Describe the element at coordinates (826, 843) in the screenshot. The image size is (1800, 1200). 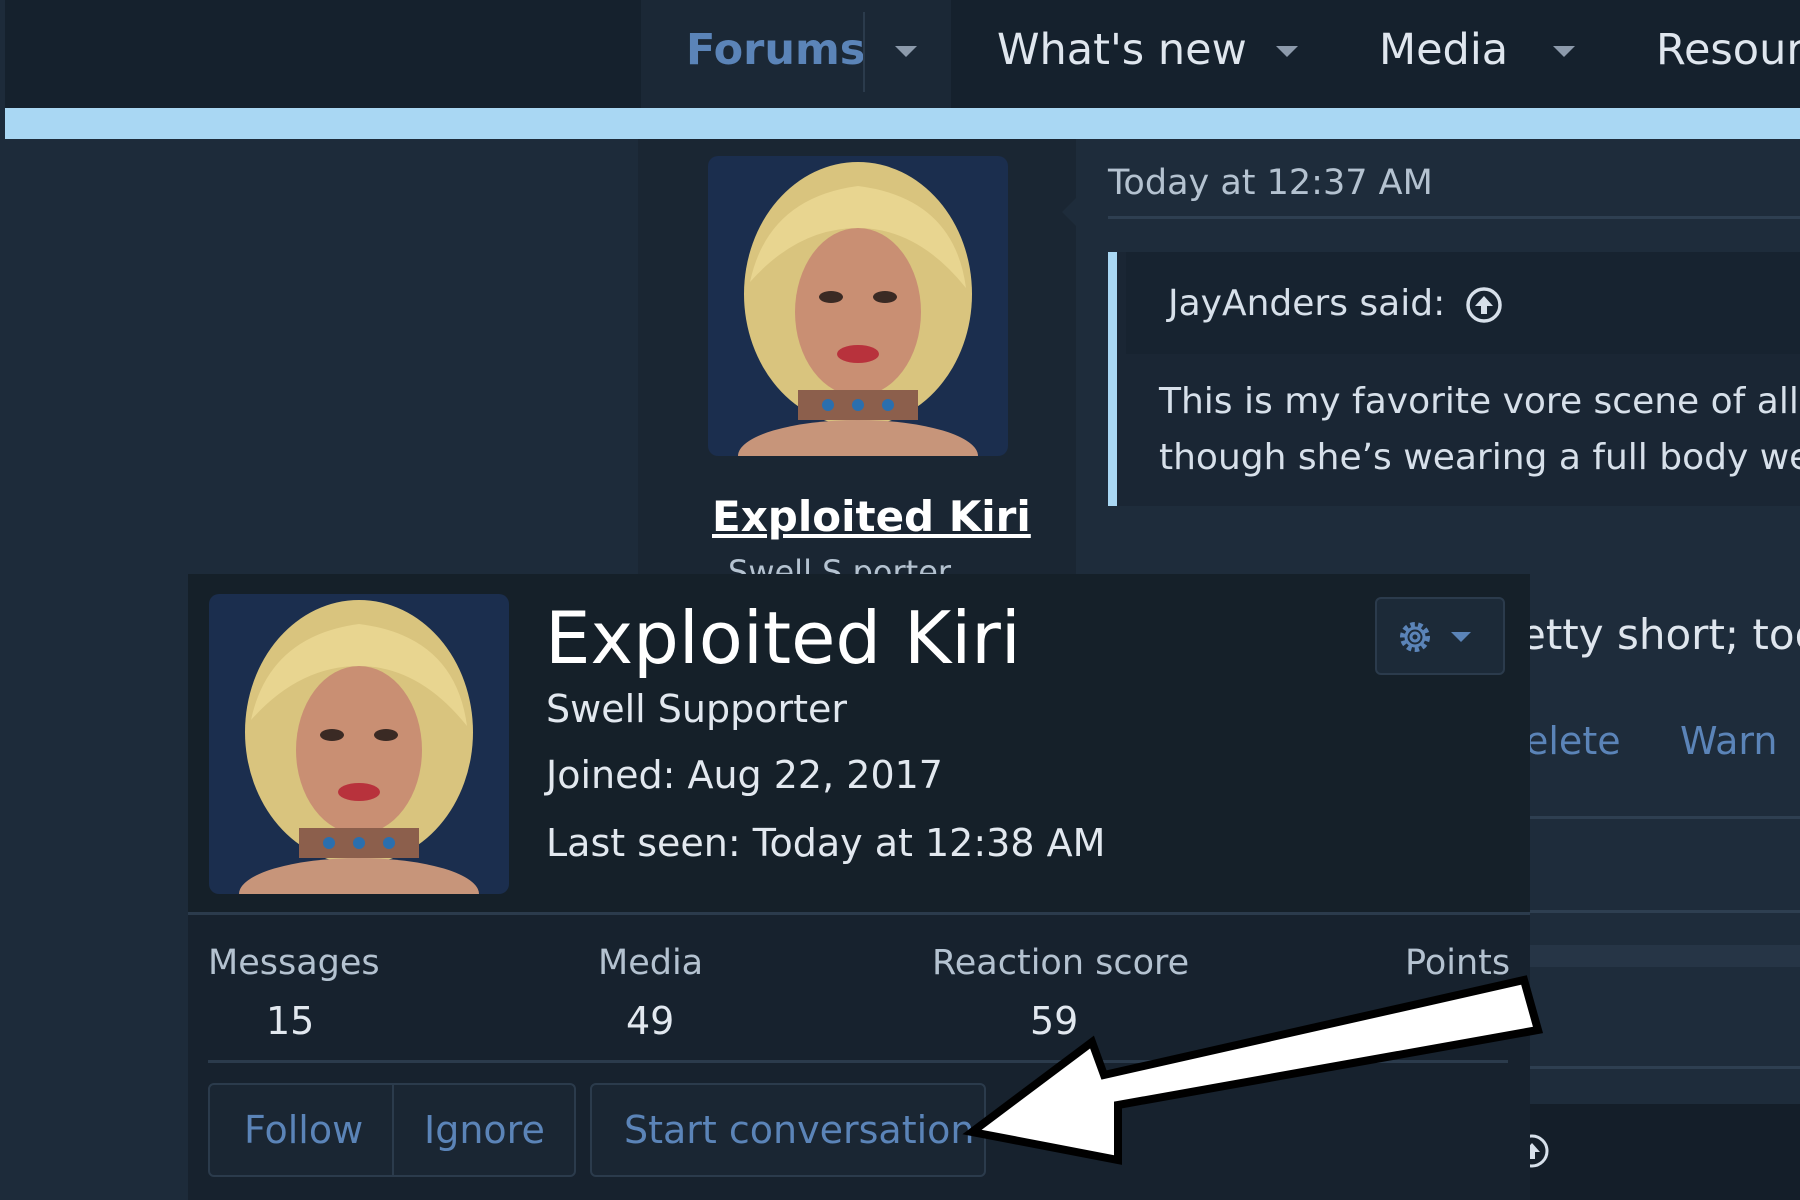
I see `member-last-seen: Last seen: Today at 12:38 AM` at that location.